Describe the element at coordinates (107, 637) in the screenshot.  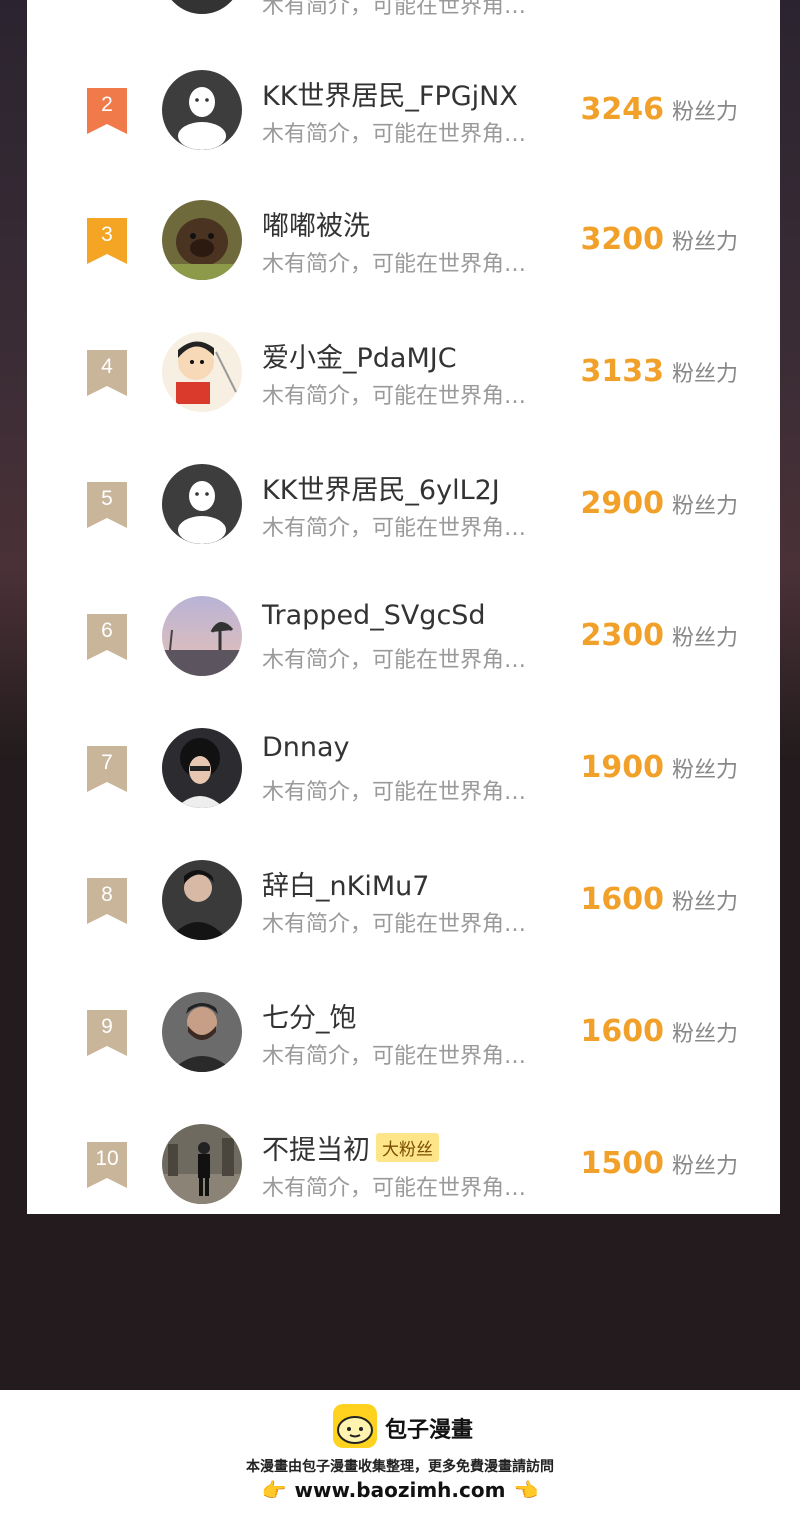
I see `rank-badge: 6` at that location.